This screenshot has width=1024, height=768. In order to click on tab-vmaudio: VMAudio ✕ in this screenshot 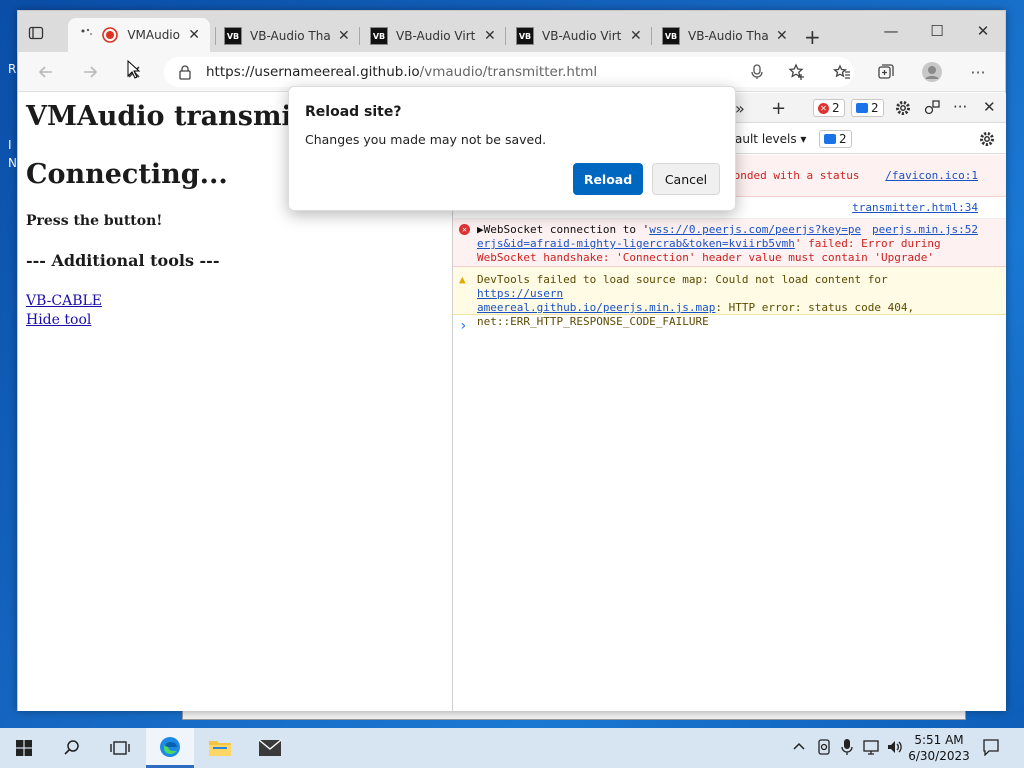, I will do `click(139, 35)`.